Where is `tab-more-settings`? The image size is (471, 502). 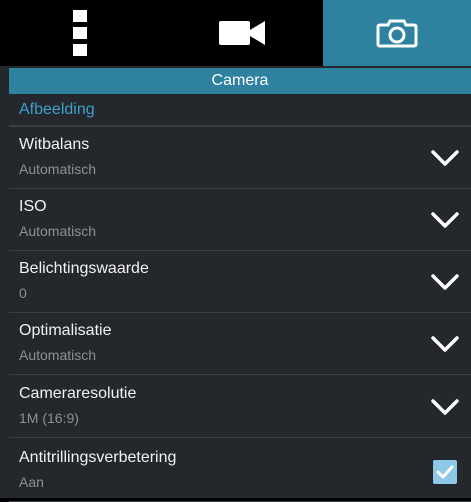
tab-more-settings is located at coordinates (80, 33).